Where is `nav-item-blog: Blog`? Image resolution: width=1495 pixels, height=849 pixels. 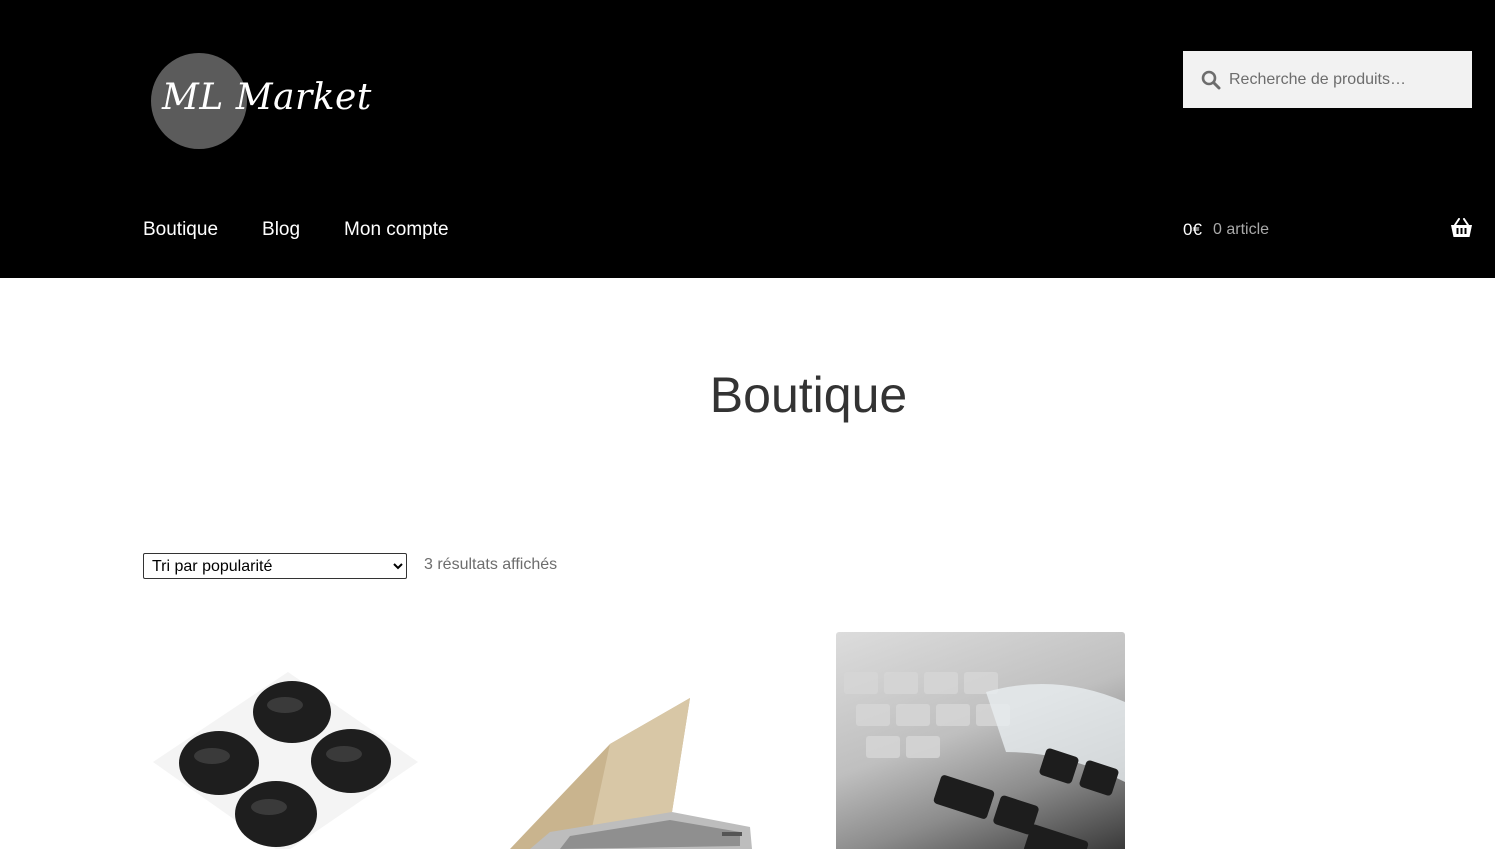 nav-item-blog: Blog is located at coordinates (281, 230).